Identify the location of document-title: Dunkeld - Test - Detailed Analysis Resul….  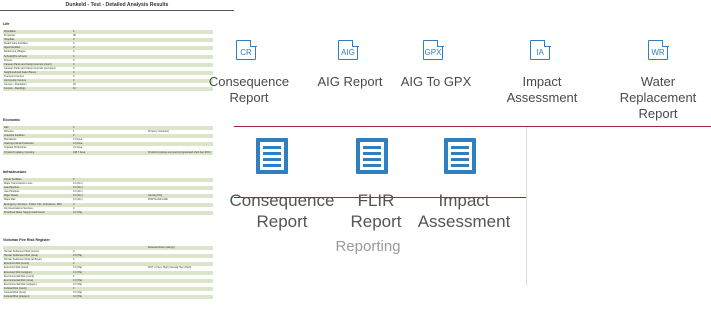
(117, 5).